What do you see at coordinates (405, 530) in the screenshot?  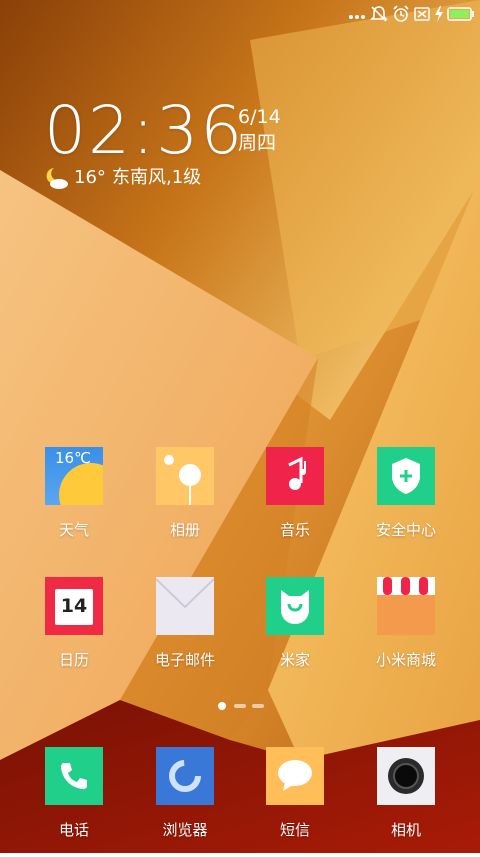 I see `app-label: 安全中心` at bounding box center [405, 530].